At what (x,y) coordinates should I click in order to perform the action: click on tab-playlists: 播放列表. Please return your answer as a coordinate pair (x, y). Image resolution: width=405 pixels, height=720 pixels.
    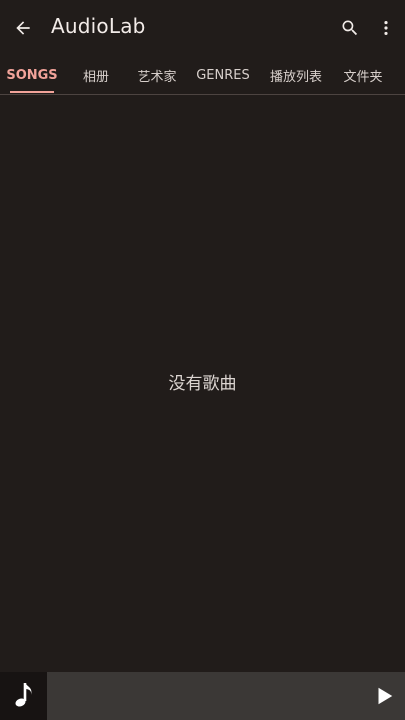
    Looking at the image, I should click on (296, 75).